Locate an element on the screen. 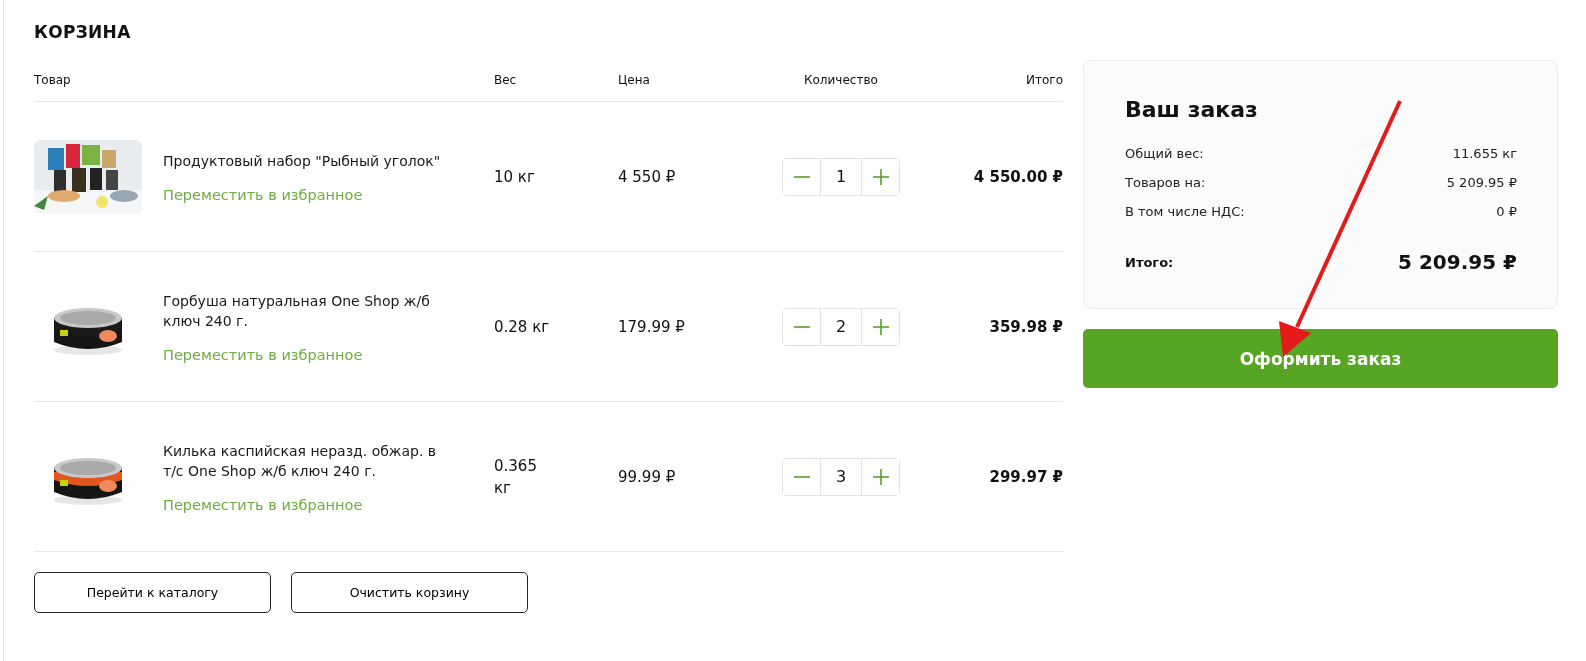  summary-value: 11.655 кг is located at coordinates (1484, 153).